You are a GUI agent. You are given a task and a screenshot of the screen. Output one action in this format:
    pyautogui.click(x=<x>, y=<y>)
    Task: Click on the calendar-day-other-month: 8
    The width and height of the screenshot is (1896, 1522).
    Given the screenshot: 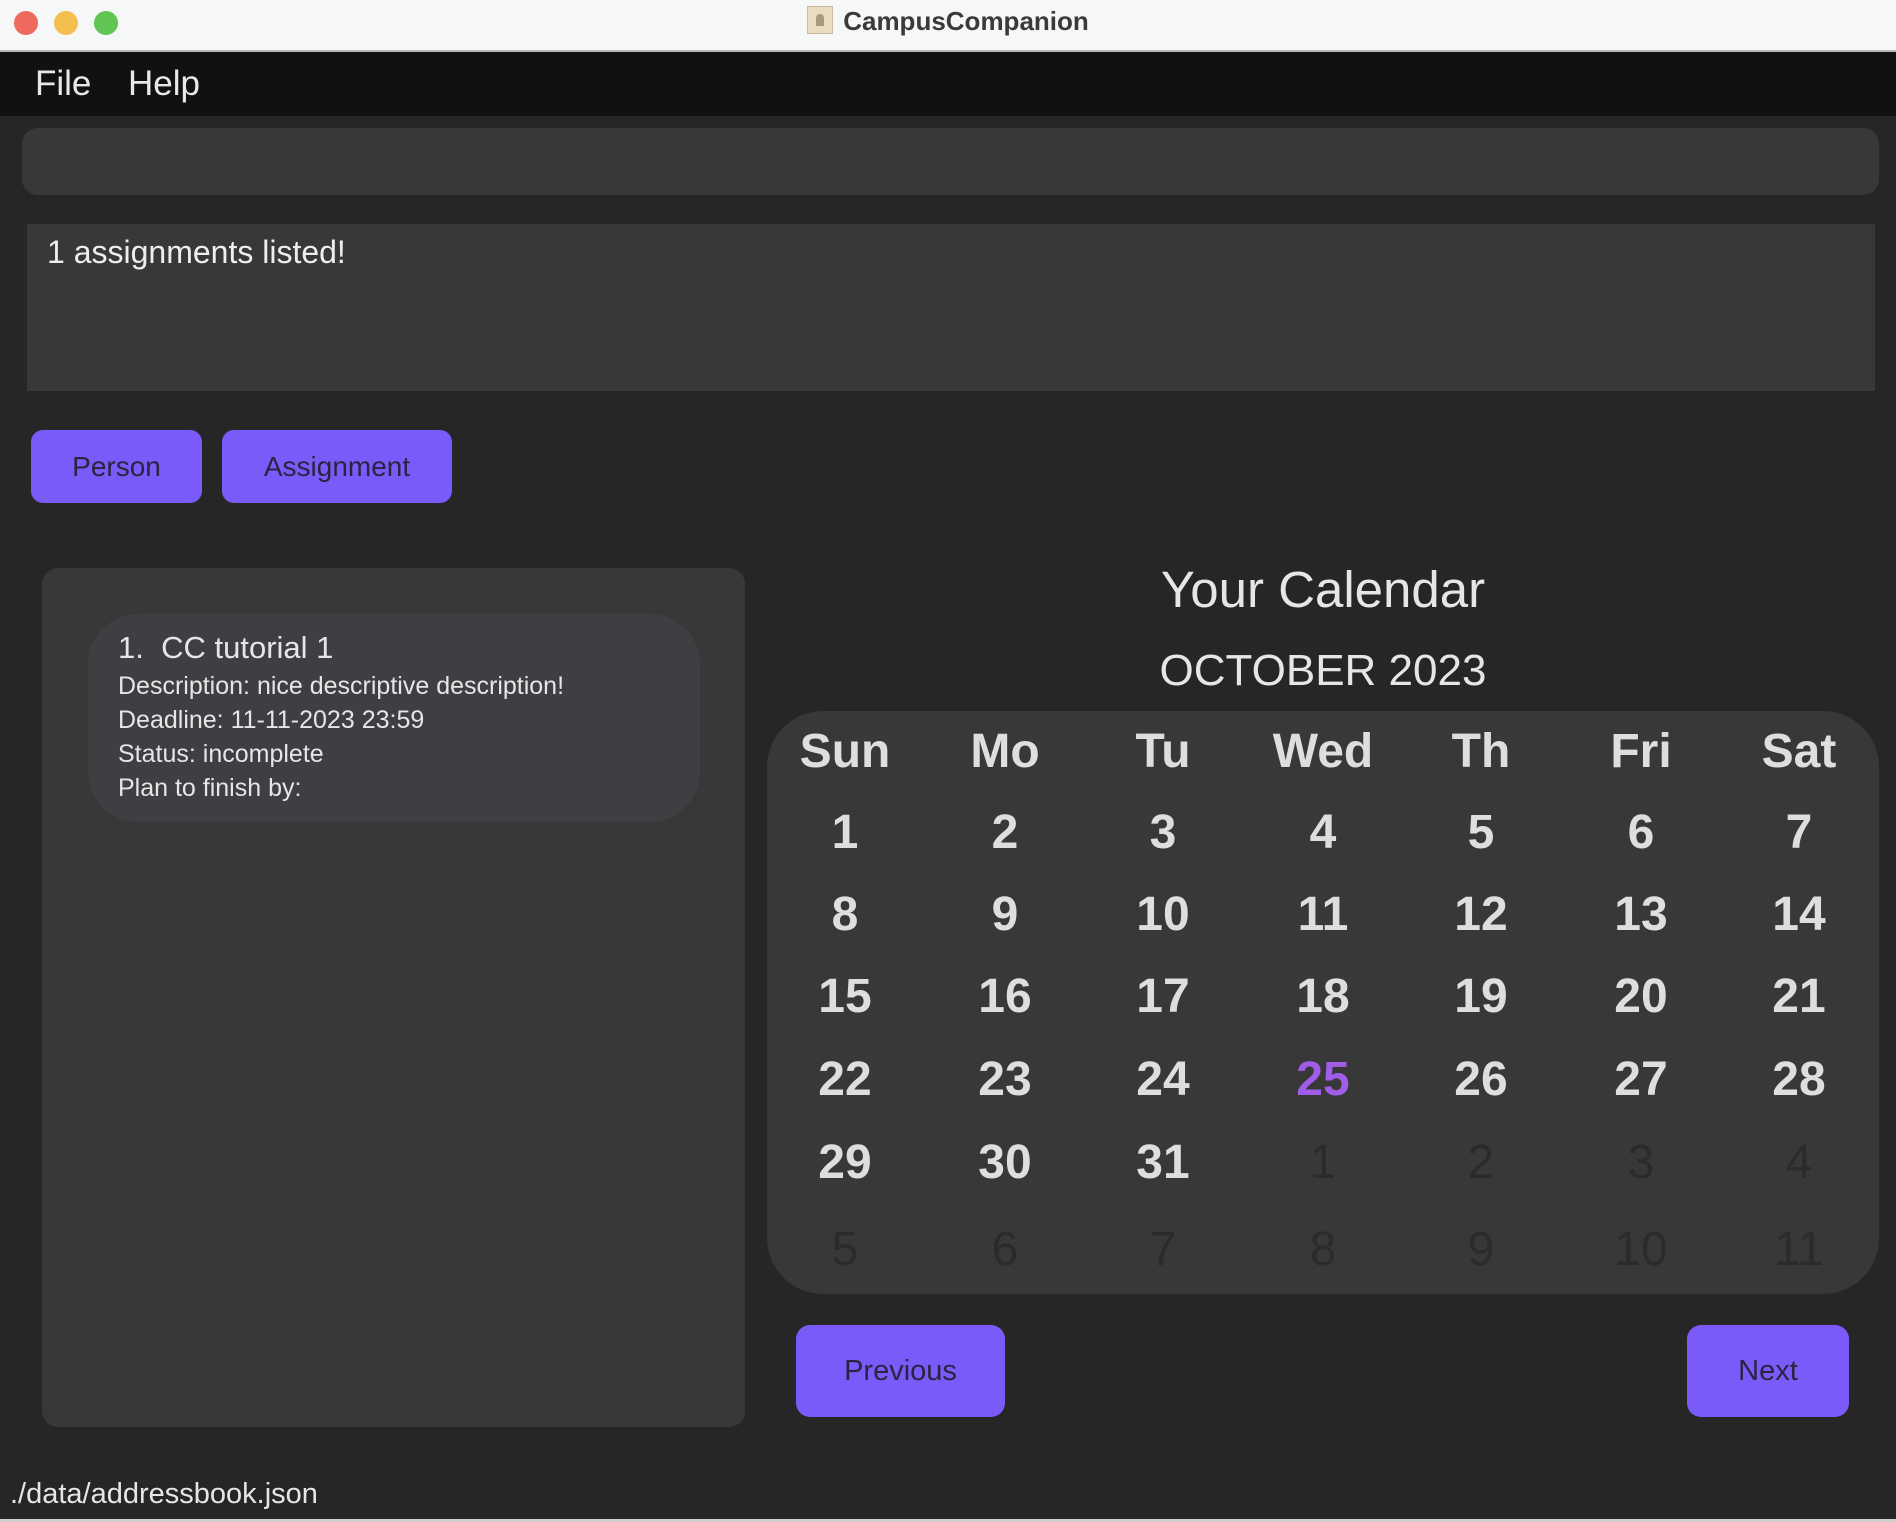 What is the action you would take?
    pyautogui.click(x=1323, y=1250)
    